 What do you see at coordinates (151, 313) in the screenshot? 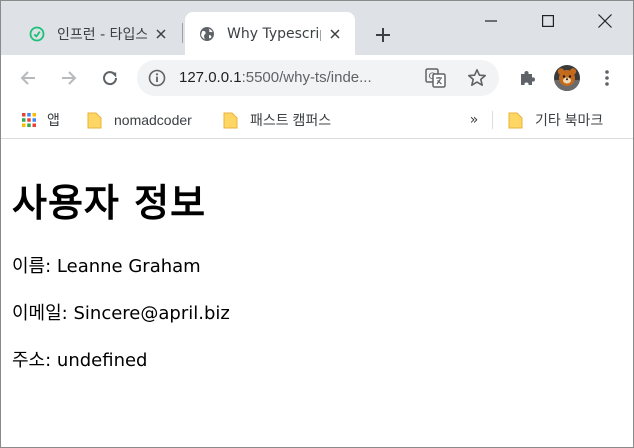
I see `field-value: Sincere@april.biz` at bounding box center [151, 313].